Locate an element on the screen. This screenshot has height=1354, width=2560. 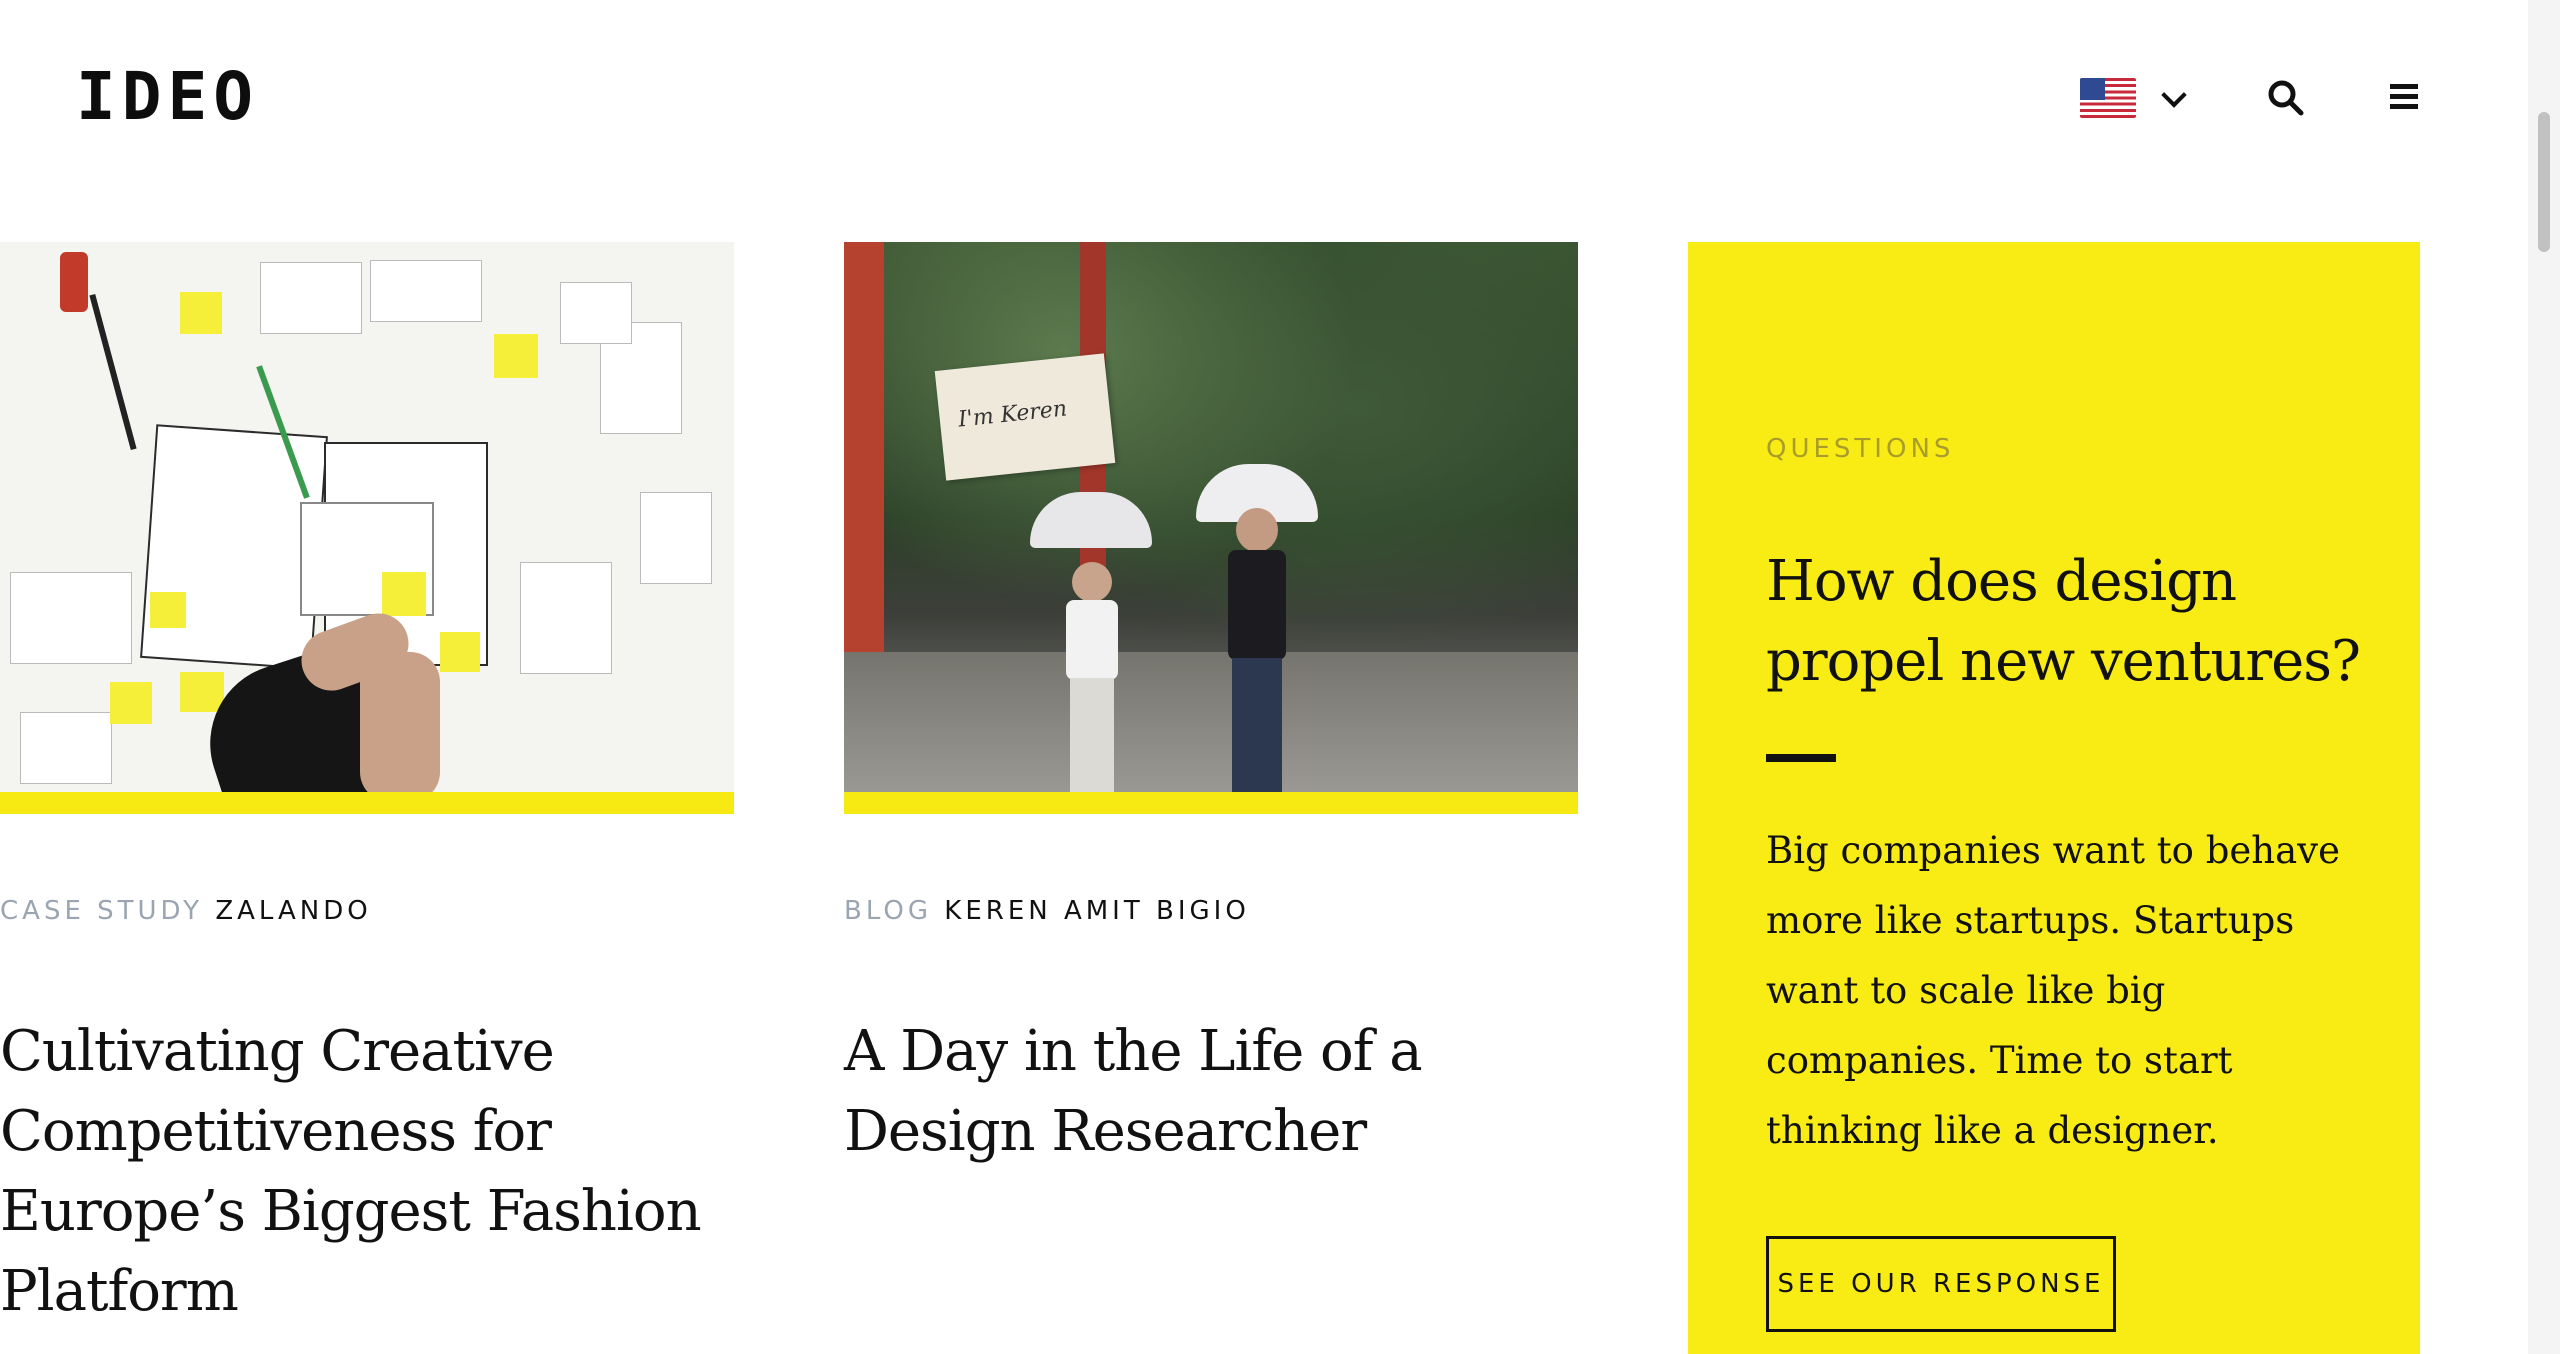
client-name: ZALANDO is located at coordinates (293, 911).